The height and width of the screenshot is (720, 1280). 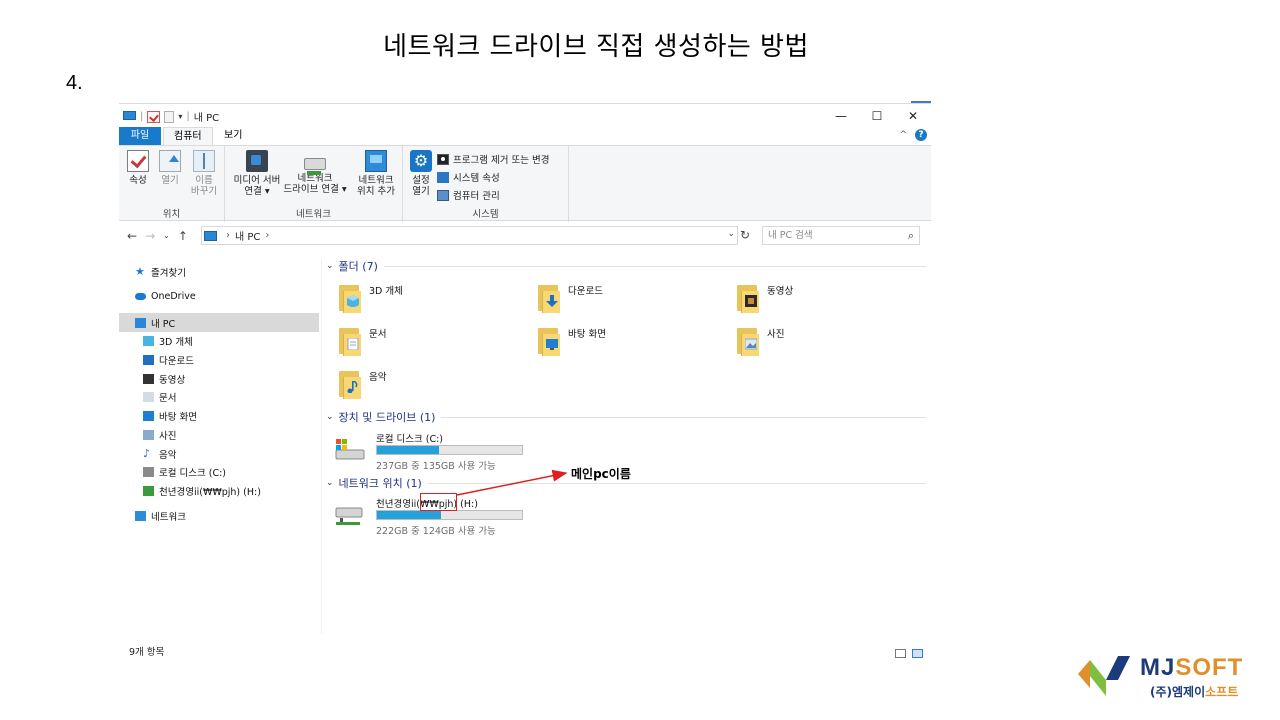 What do you see at coordinates (138, 168) in the screenshot?
I see `properties-button: 속성` at bounding box center [138, 168].